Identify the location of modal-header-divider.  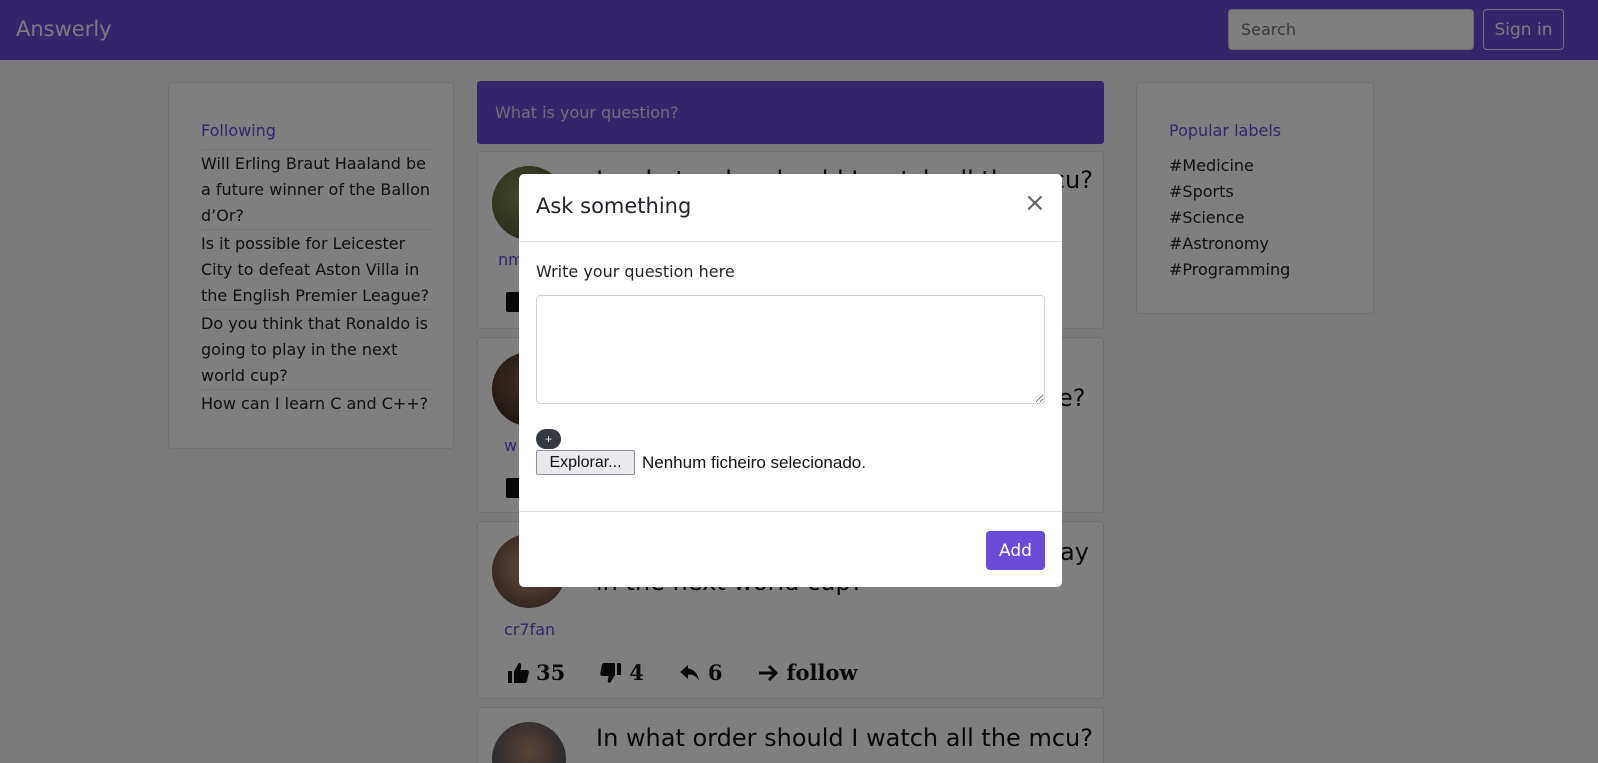
(790, 241).